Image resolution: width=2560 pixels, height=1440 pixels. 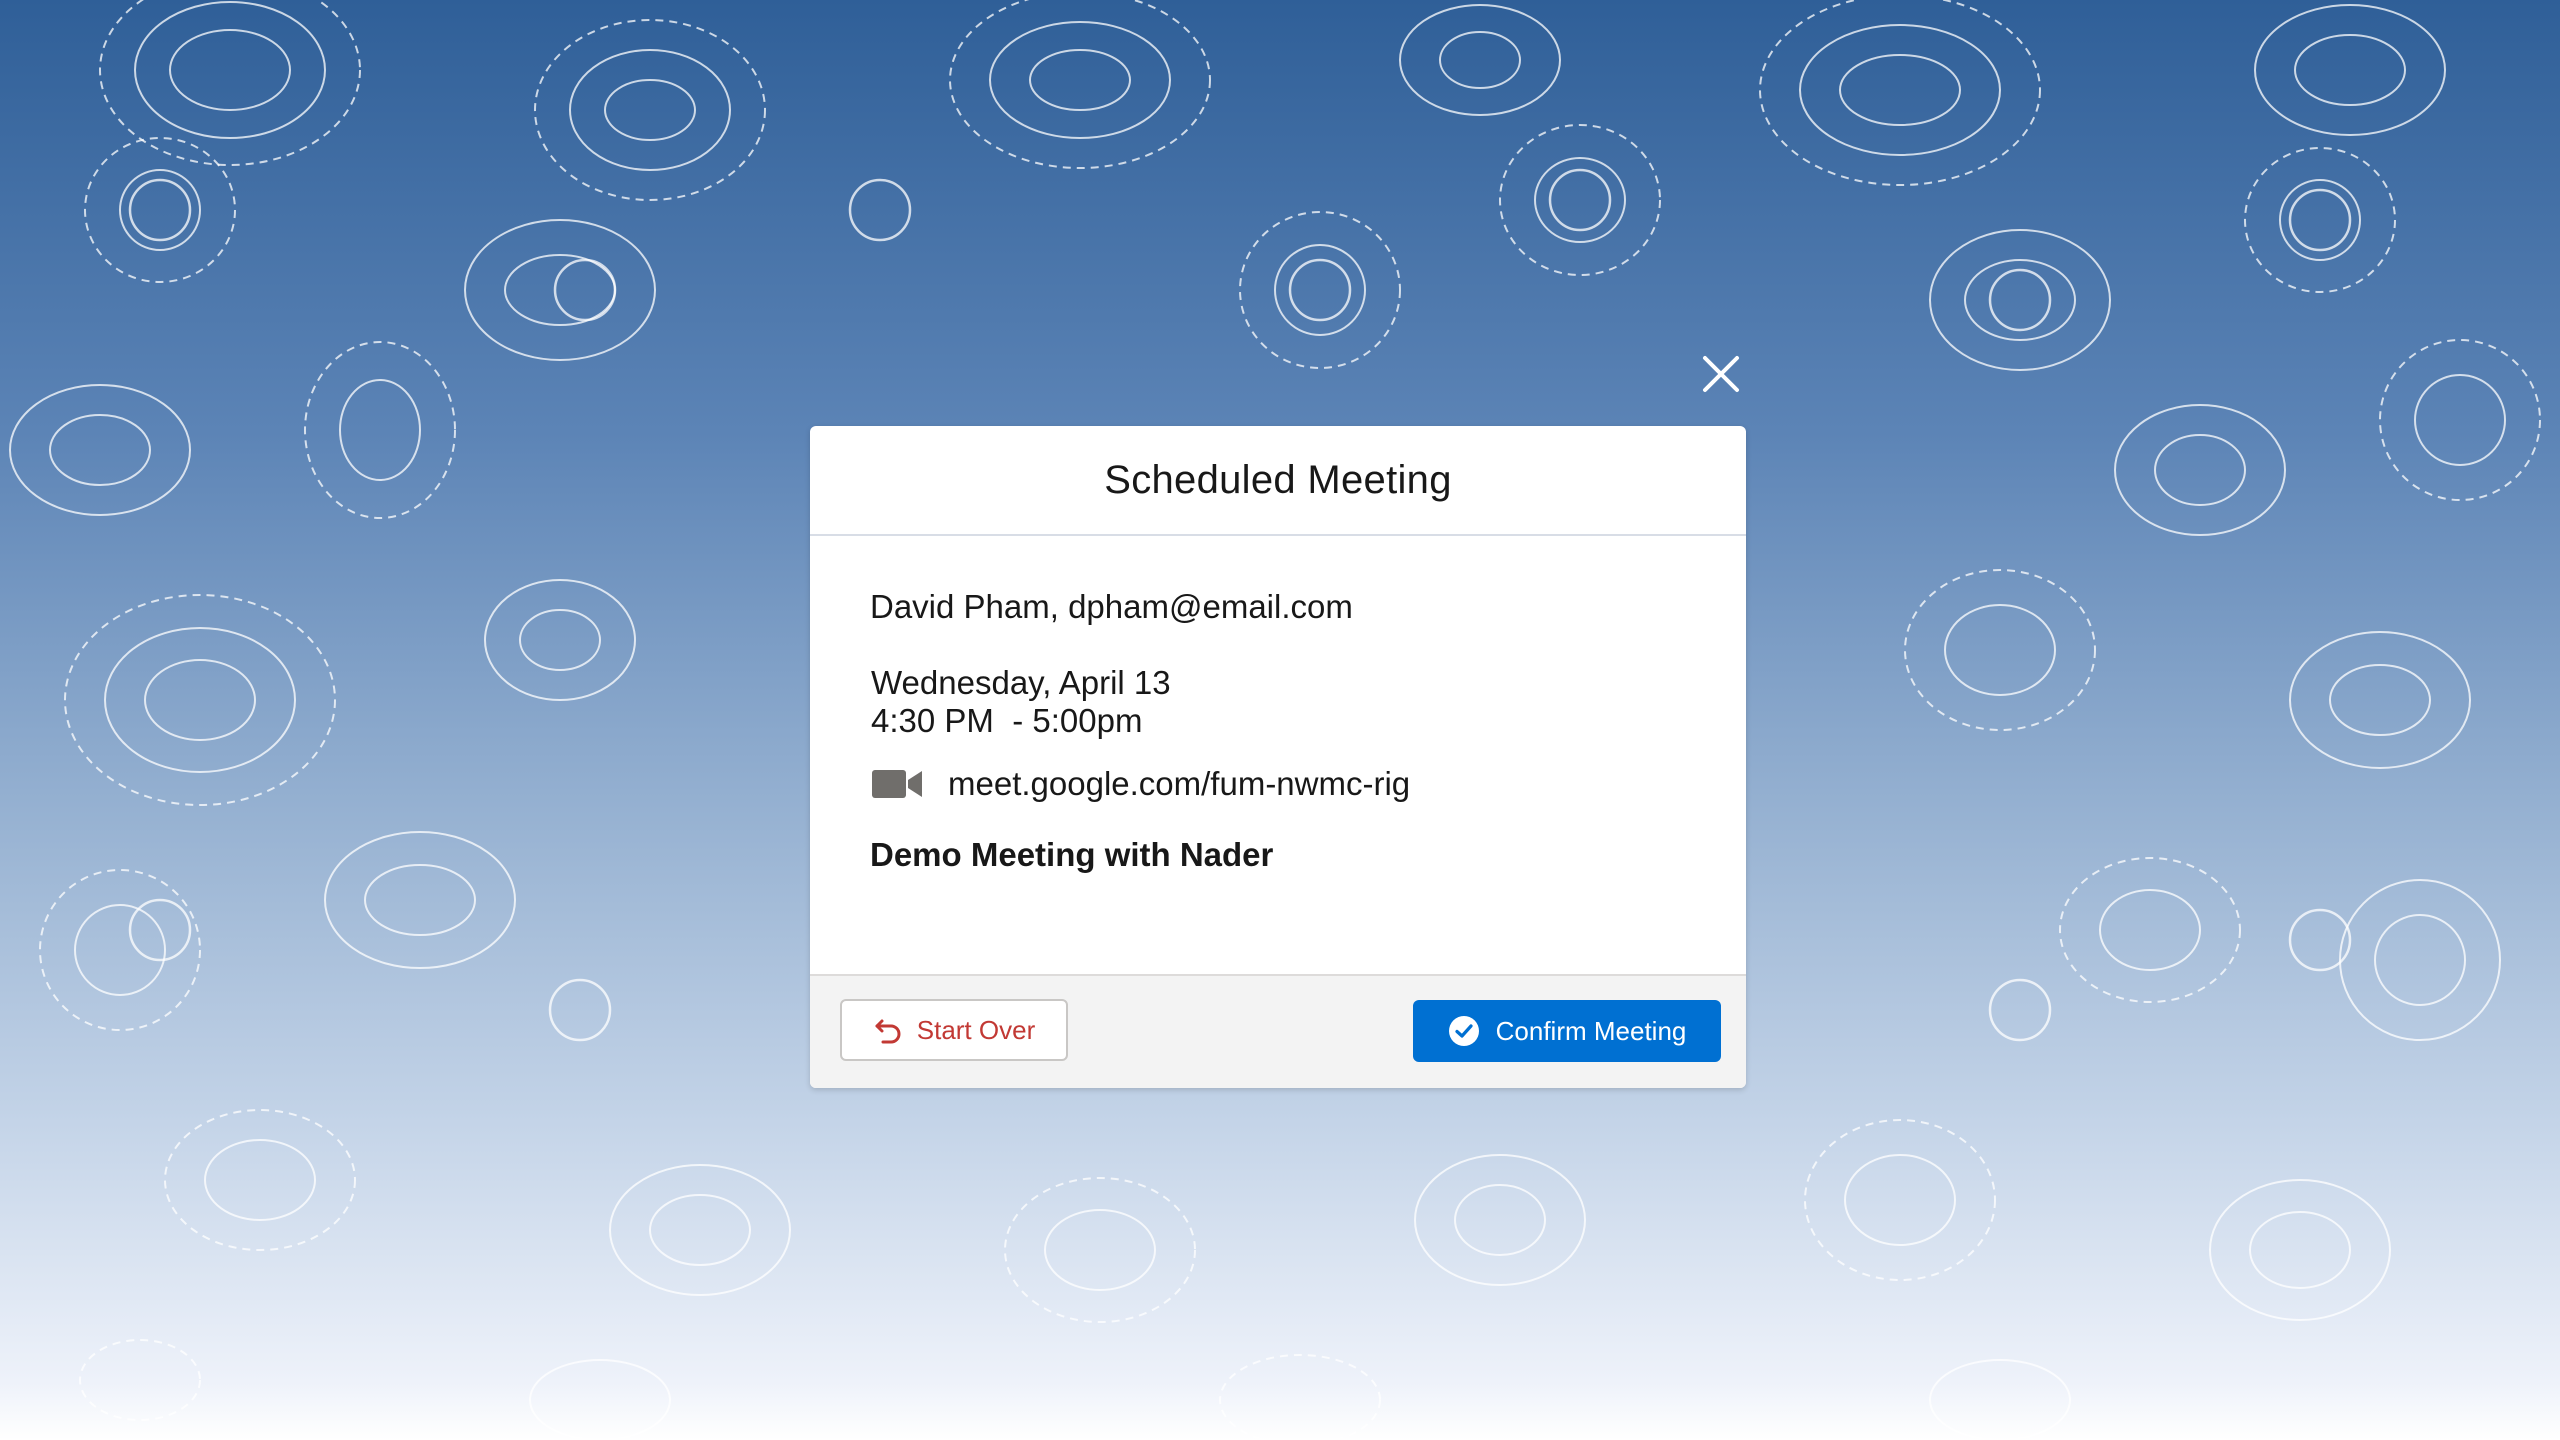 I want to click on attendee-info: David Pham, dpham@email.com, so click(x=1111, y=606).